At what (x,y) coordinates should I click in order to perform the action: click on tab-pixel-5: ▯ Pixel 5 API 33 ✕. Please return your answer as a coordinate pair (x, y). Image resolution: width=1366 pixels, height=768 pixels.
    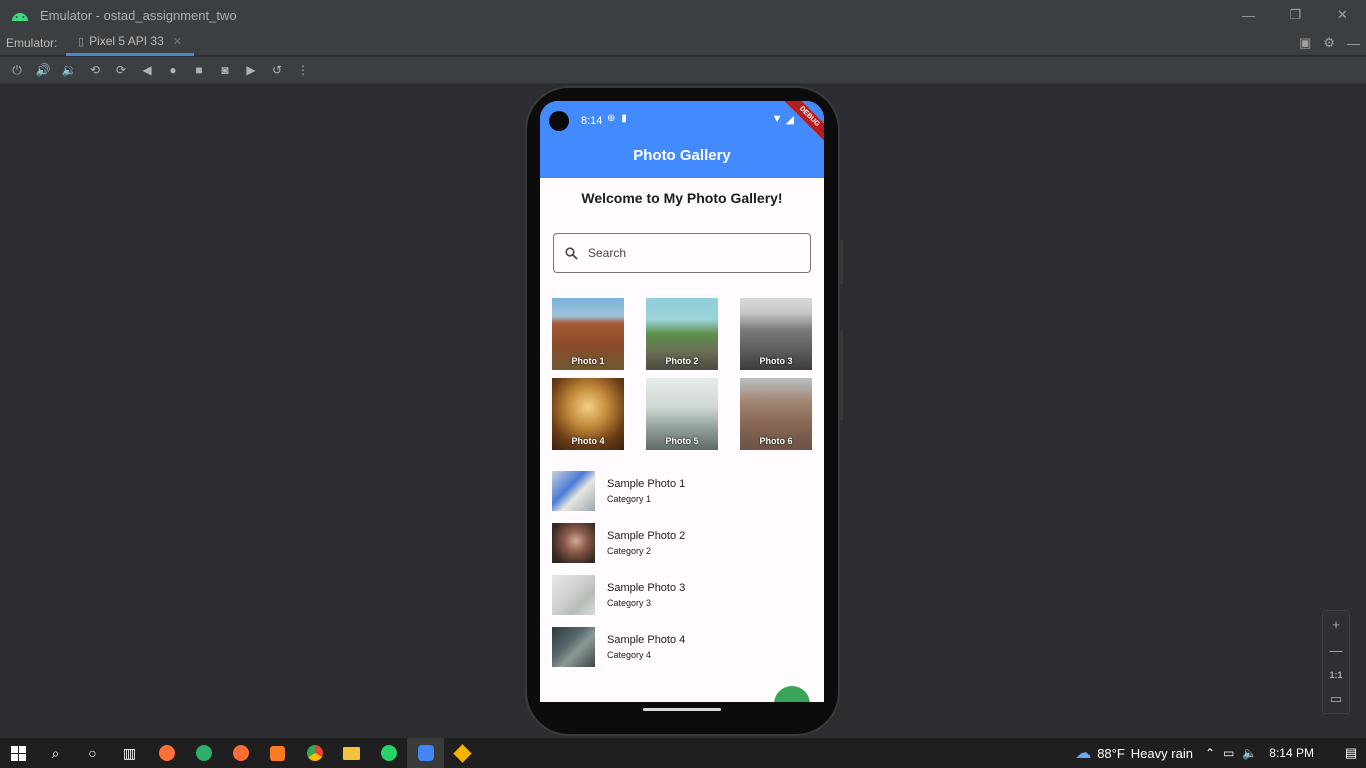
    Looking at the image, I should click on (130, 43).